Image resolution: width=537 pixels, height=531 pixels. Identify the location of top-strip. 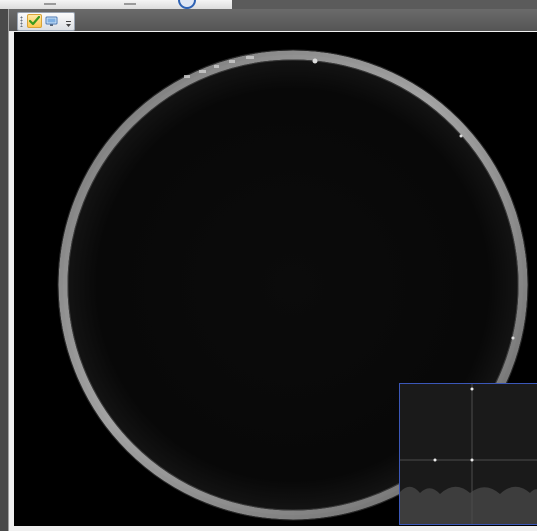
(268, 4).